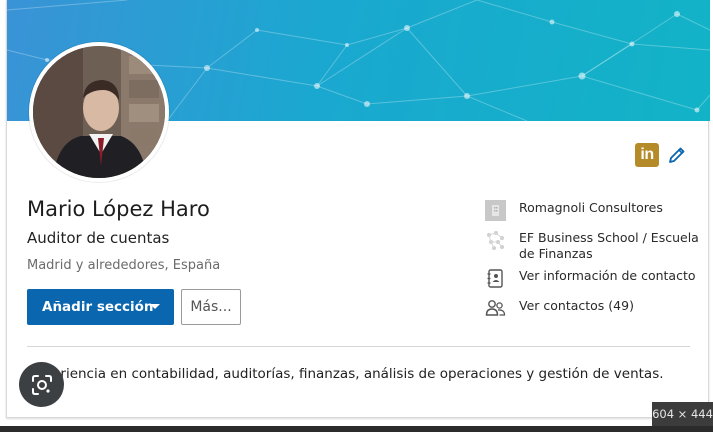 The height and width of the screenshot is (432, 713). I want to click on sidebar-item-label: EF Business School / Escuela de Finanzas, so click(609, 245).